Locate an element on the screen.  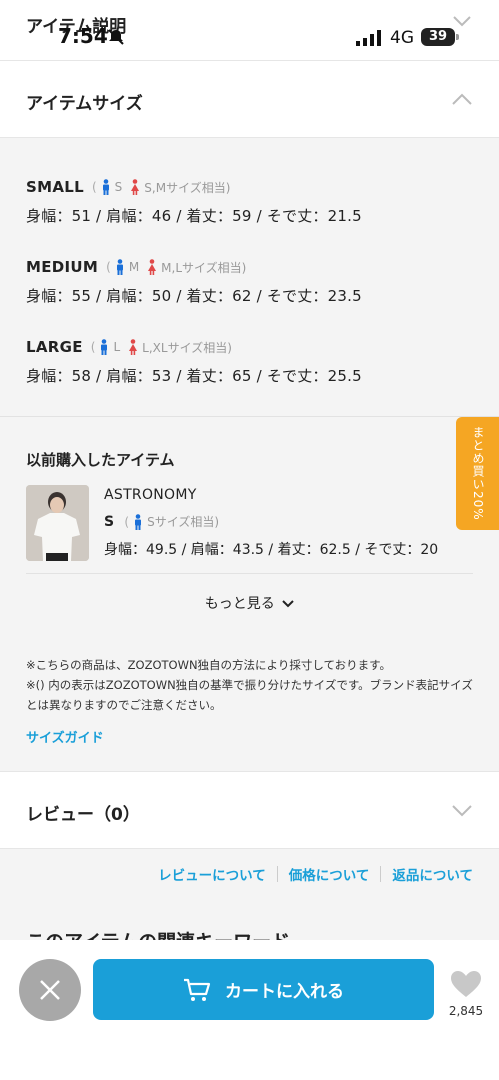
review-info-link: レビューについて is located at coordinates (212, 874).